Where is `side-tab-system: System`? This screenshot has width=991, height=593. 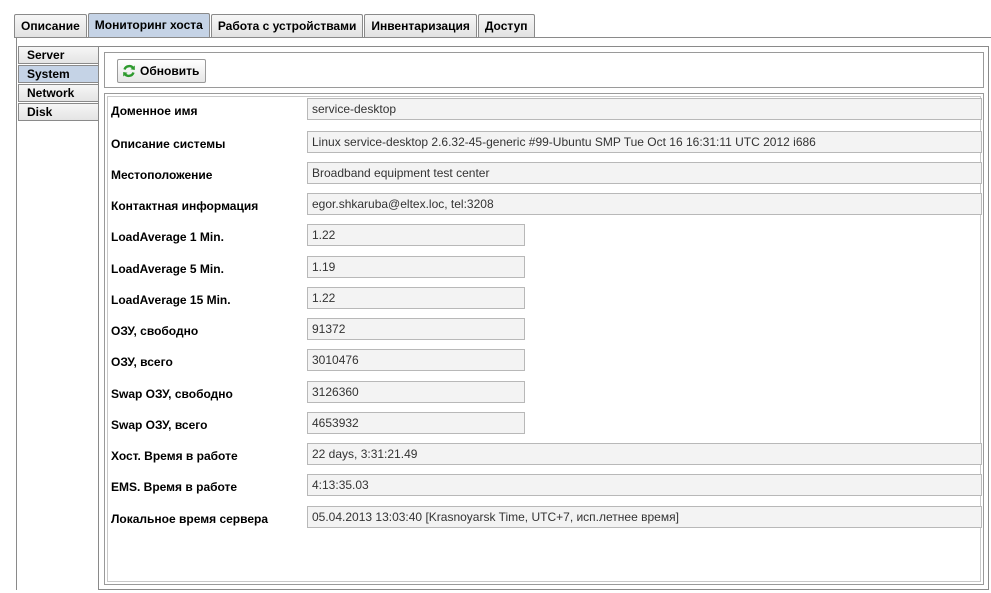
side-tab-system: System is located at coordinates (62, 74).